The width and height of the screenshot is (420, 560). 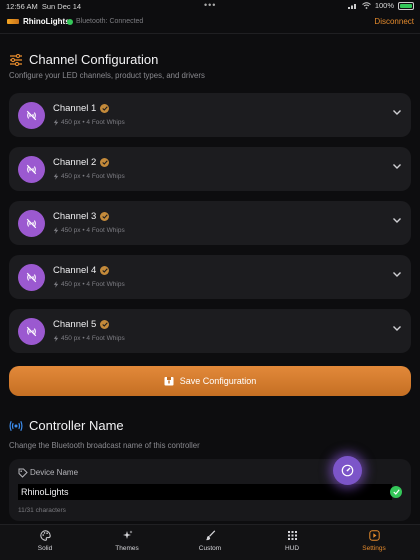 What do you see at coordinates (292, 548) in the screenshot?
I see `tab-hud-label: HUD` at bounding box center [292, 548].